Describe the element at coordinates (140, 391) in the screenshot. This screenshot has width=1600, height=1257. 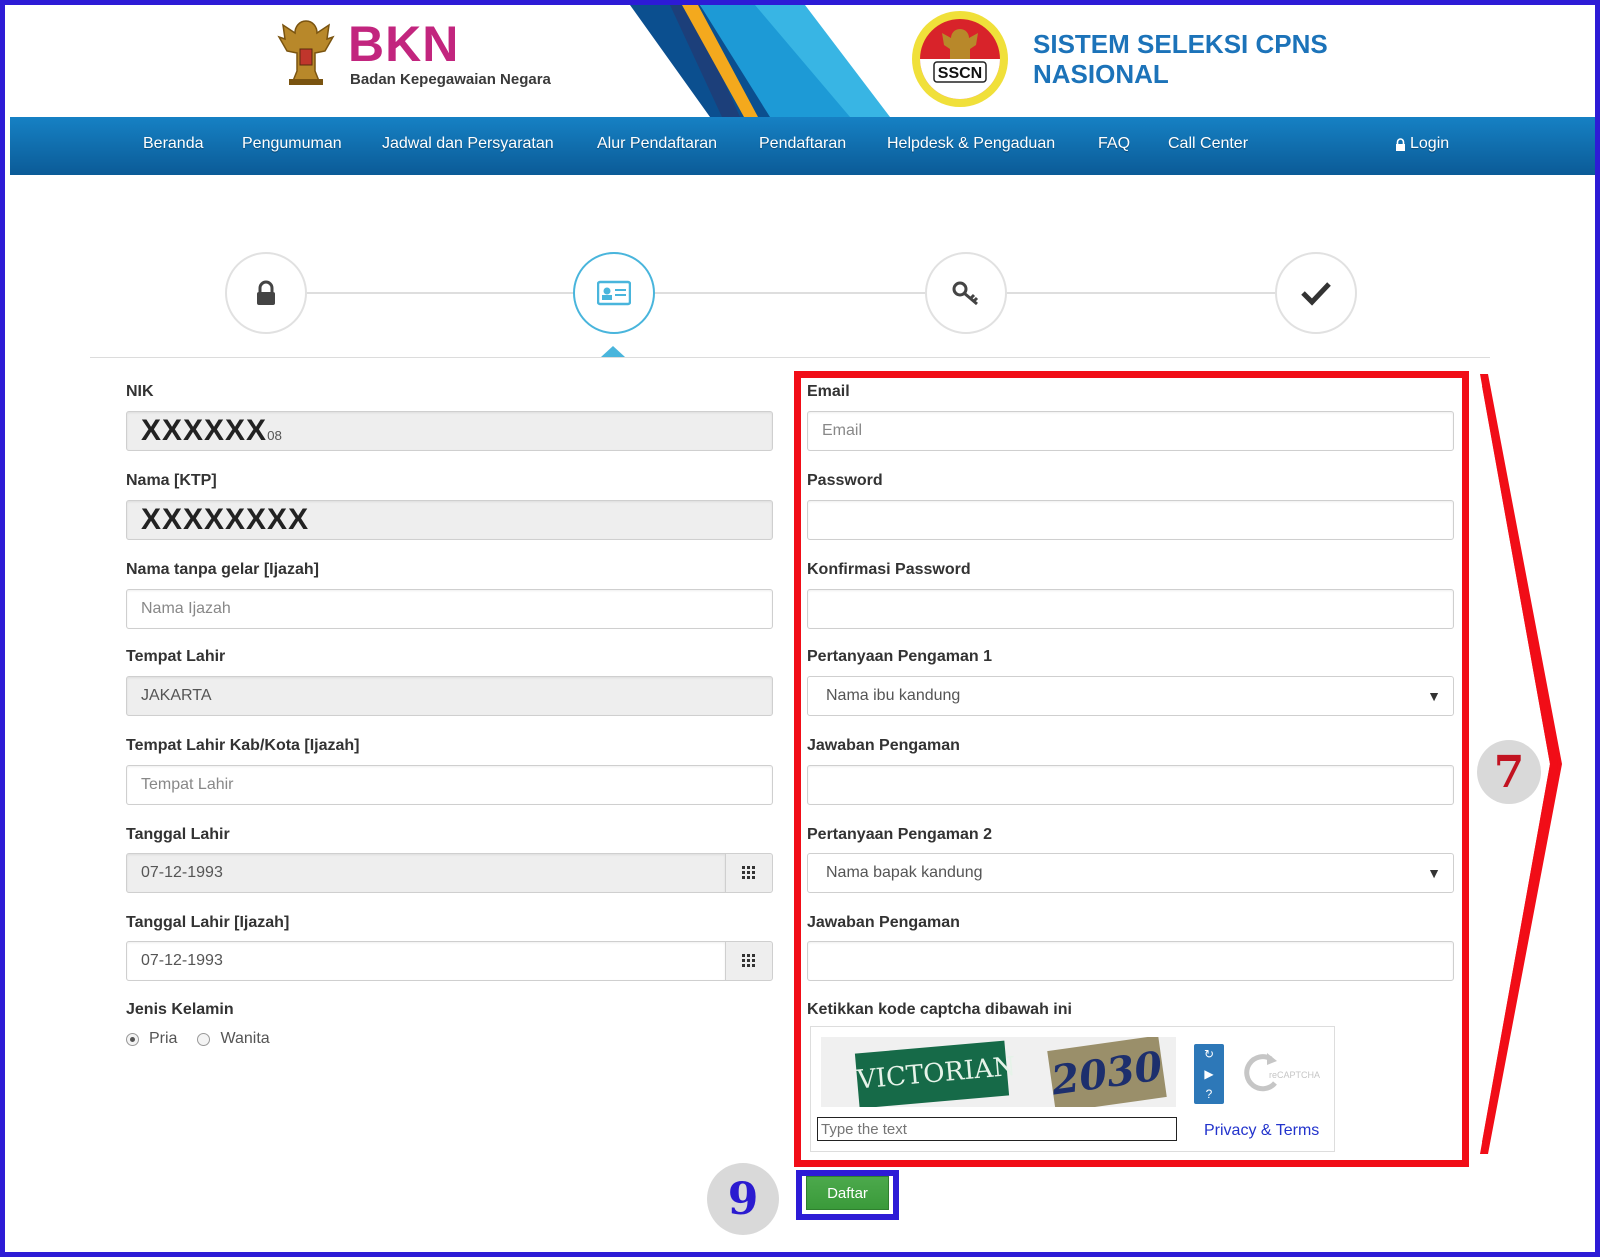
I see `nik-label: NIK` at that location.